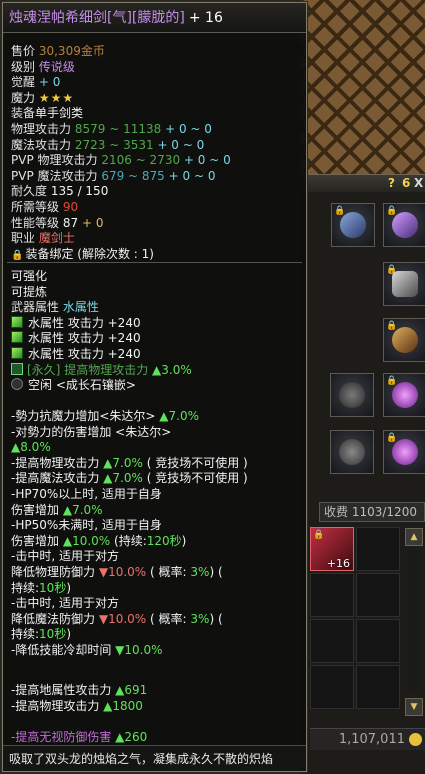  What do you see at coordinates (131, 737) in the screenshot?
I see `partial-effect-value: ▲260` at bounding box center [131, 737].